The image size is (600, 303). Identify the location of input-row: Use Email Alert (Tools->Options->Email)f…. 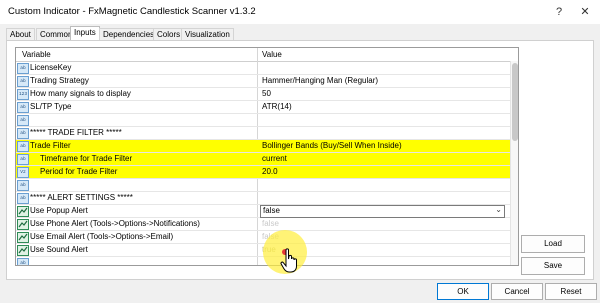
(263, 237).